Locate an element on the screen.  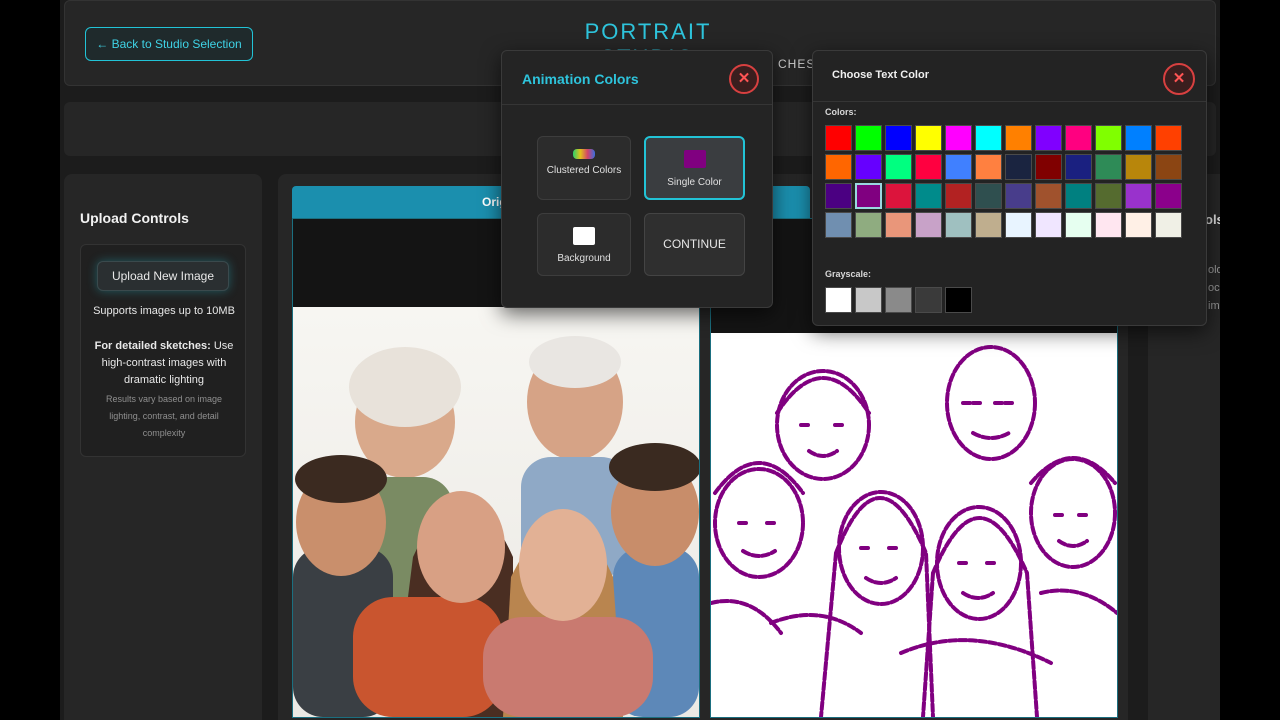
single-color-label: Single Color is located at coordinates (694, 182).